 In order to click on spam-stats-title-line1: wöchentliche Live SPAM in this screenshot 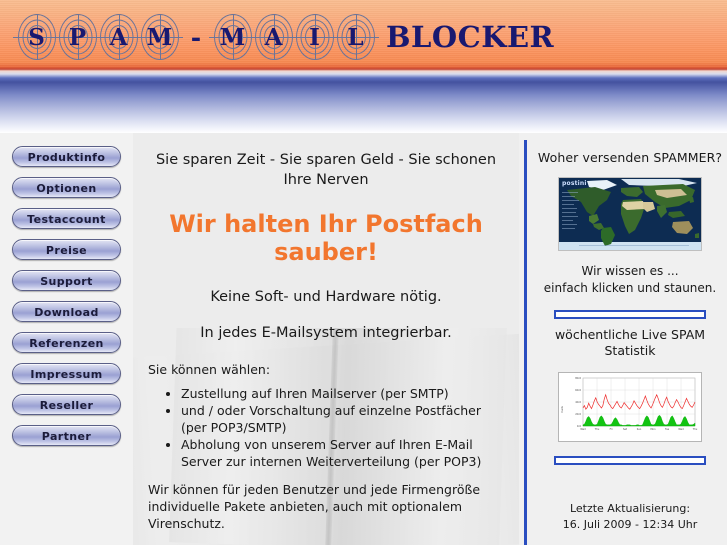, I will do `click(630, 335)`.